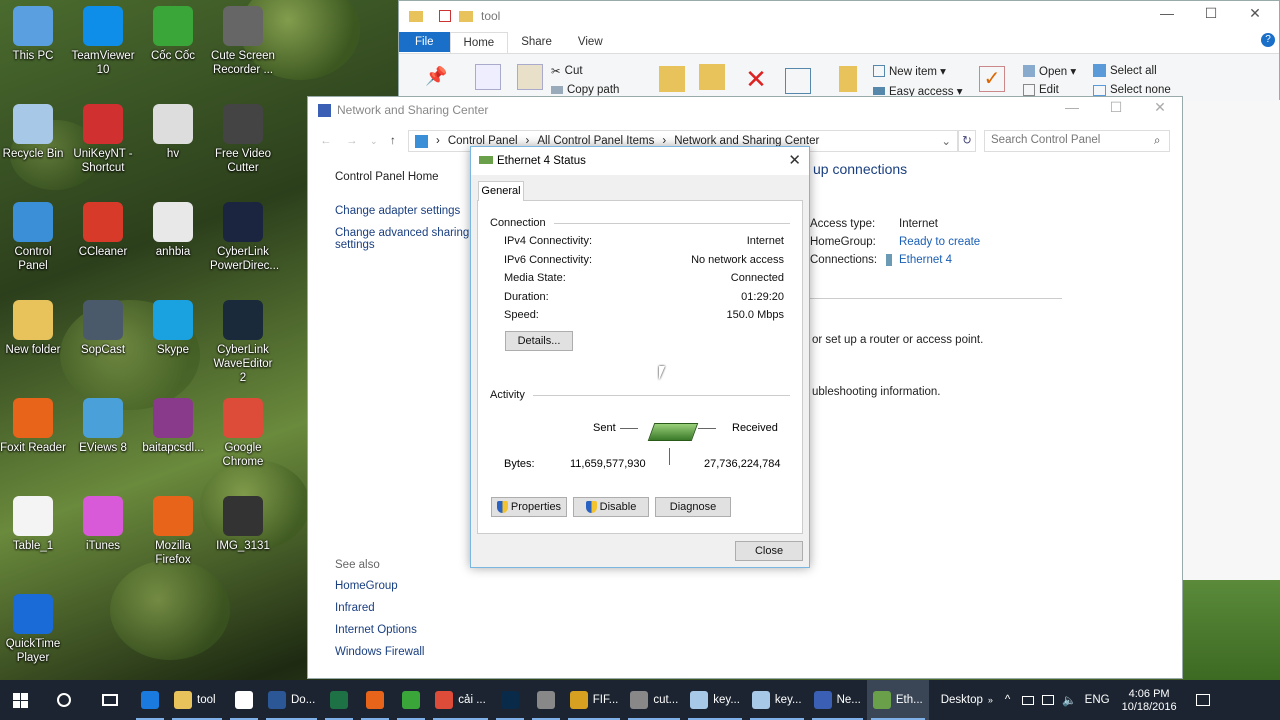 Image resolution: width=1280 pixels, height=720 pixels. Describe the element at coordinates (33, 237) in the screenshot. I see `desktop-shortcut: Control Panel` at that location.